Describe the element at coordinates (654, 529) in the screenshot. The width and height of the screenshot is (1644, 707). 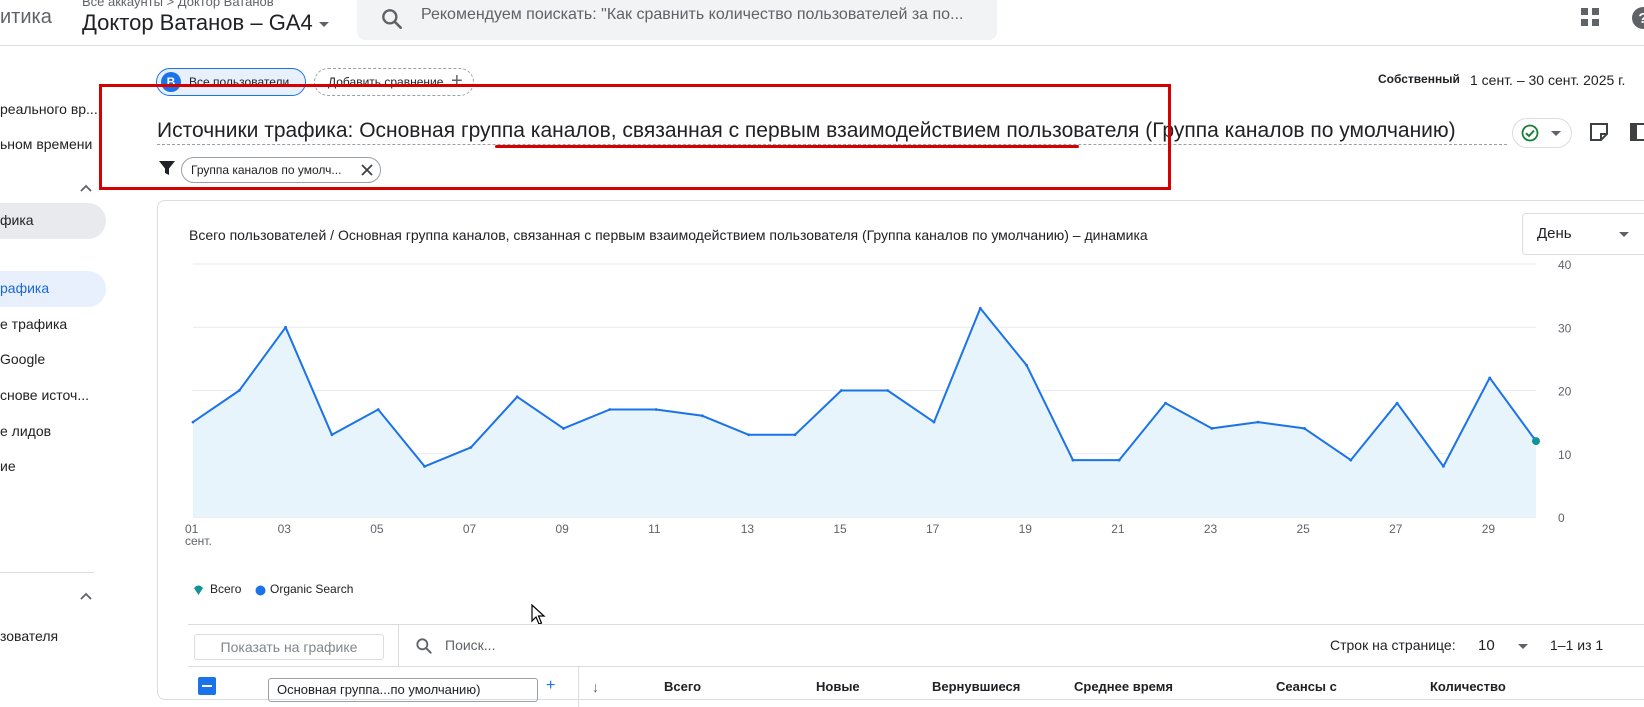
I see `x-tick-label: 11` at that location.